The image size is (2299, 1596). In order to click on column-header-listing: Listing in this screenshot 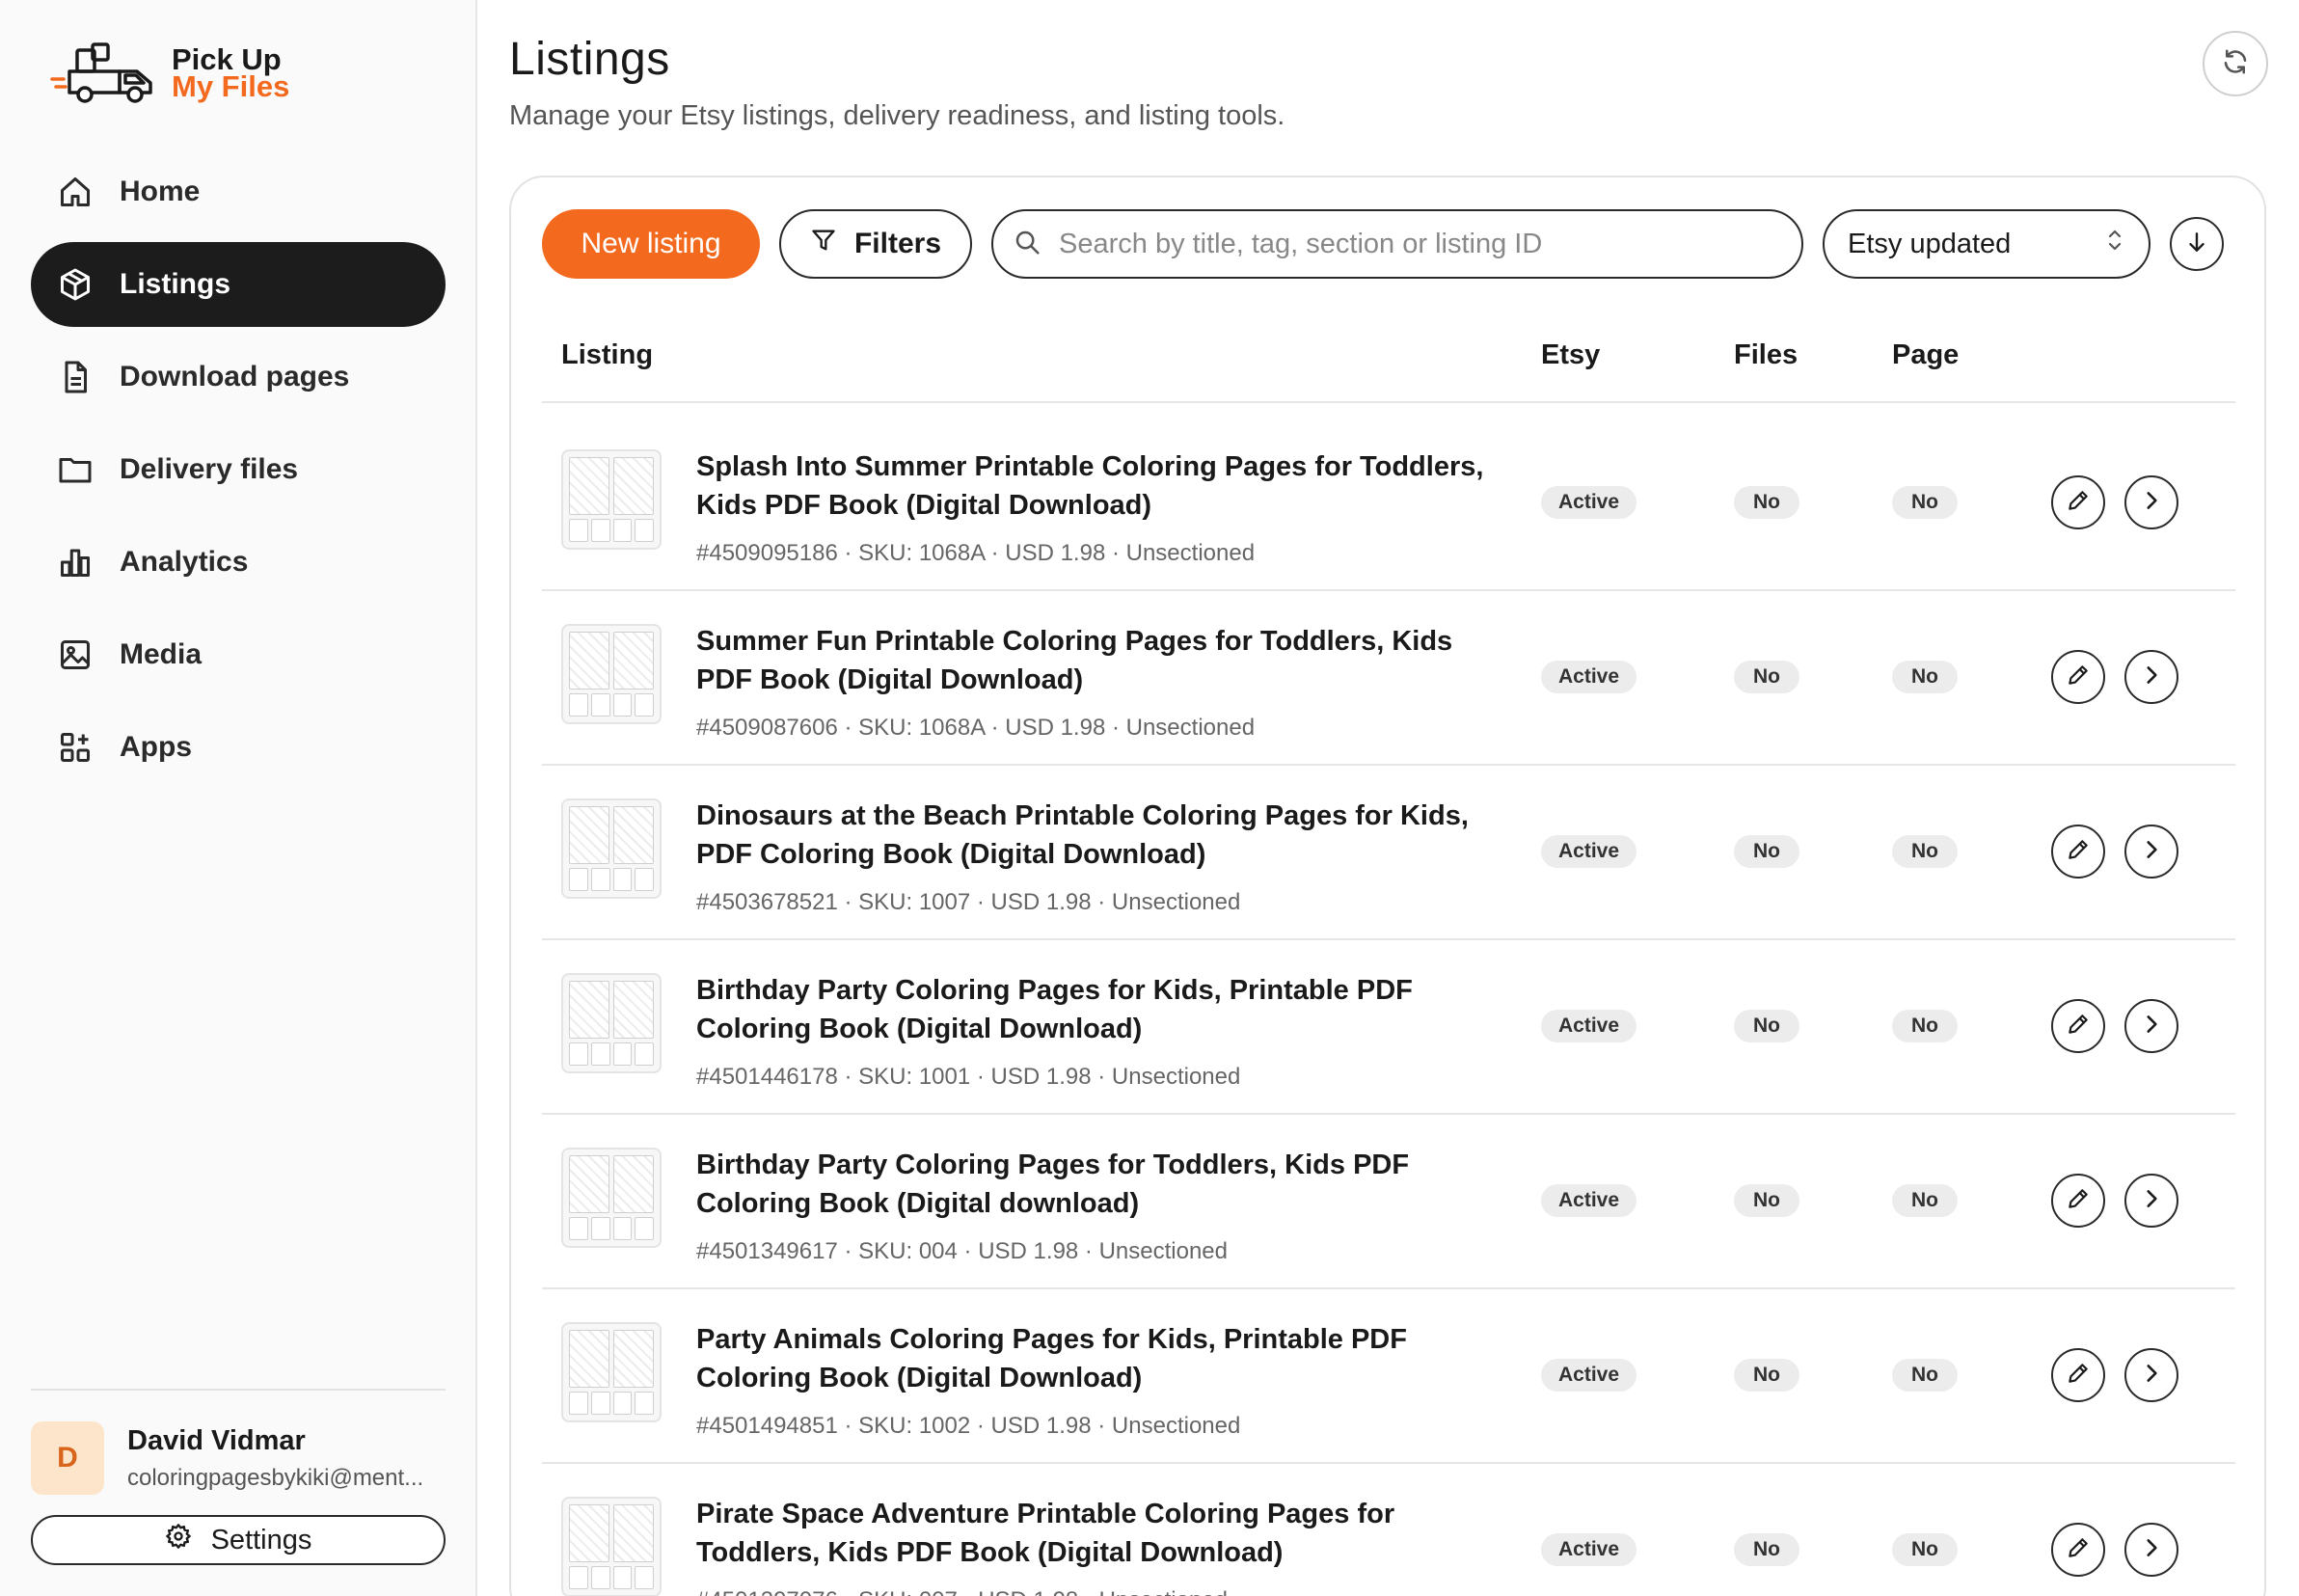, I will do `click(607, 355)`.